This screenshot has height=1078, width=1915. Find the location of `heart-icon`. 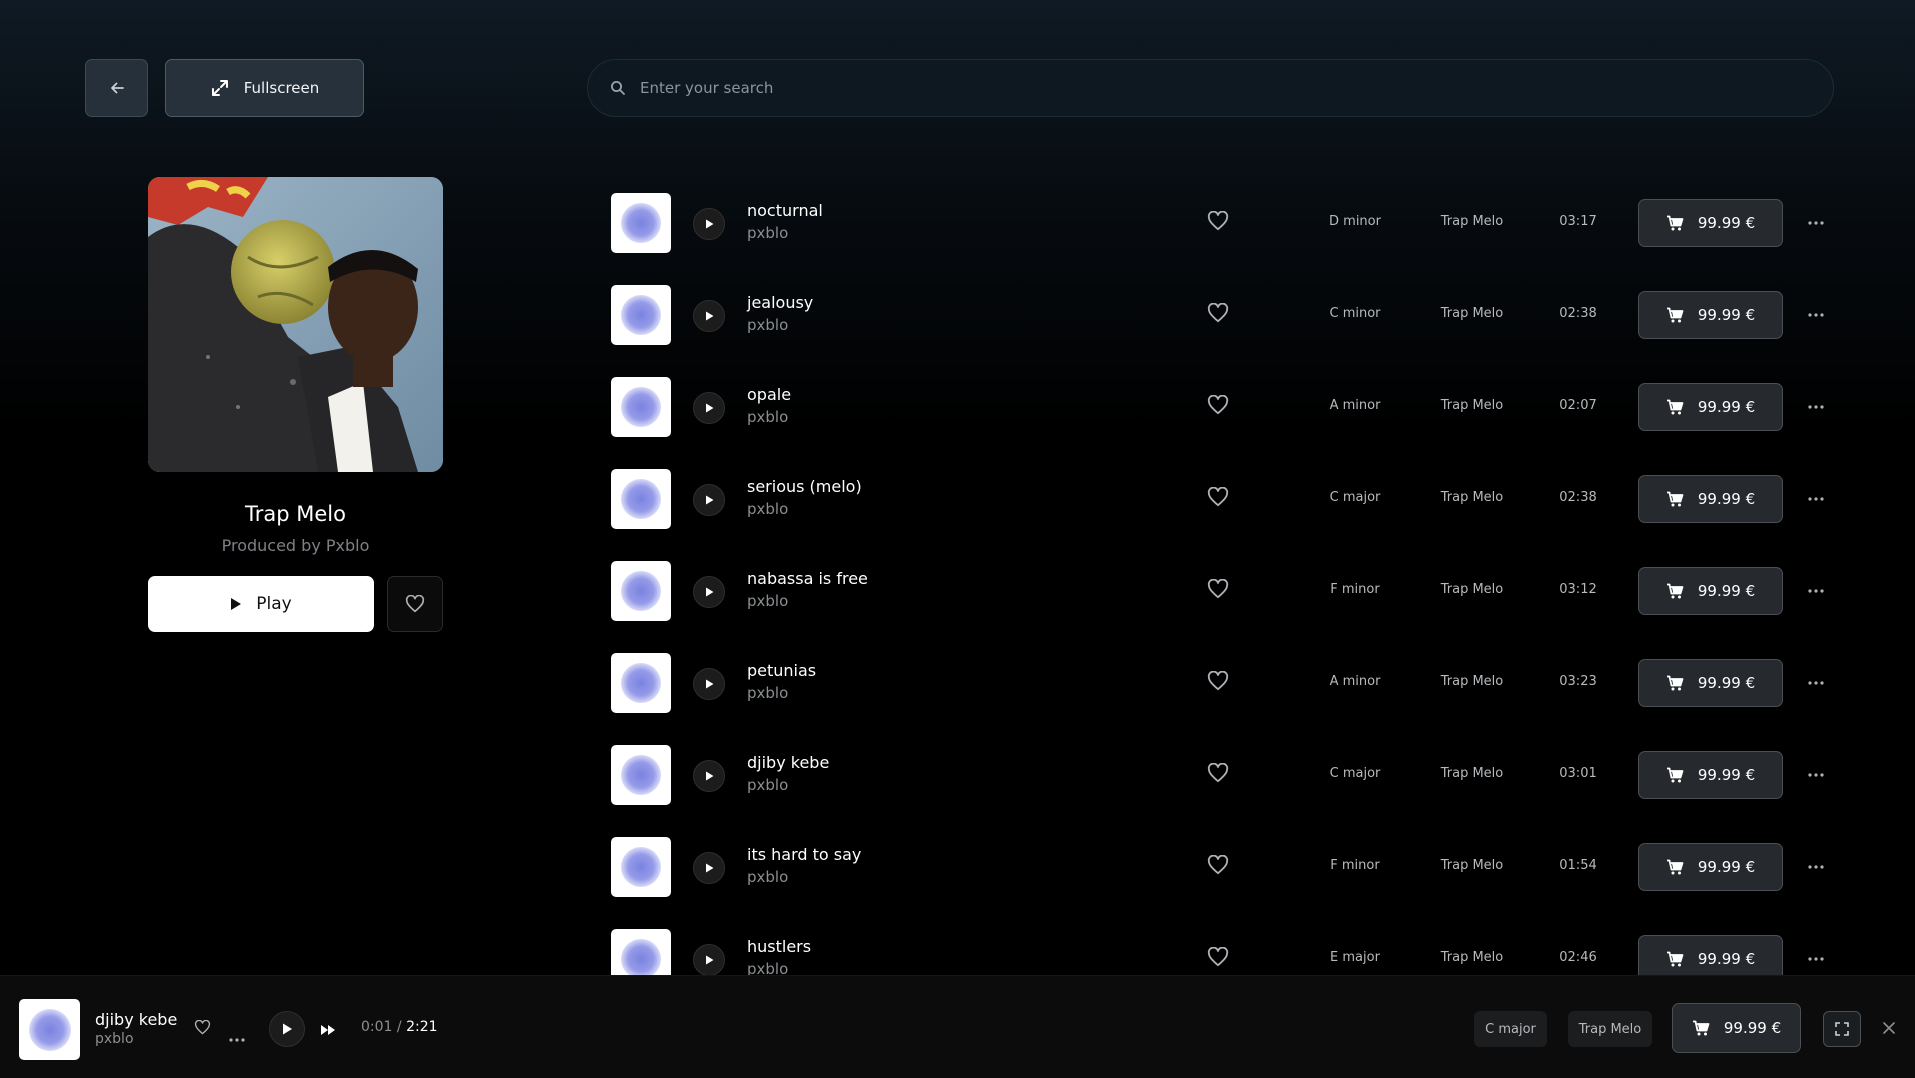

heart-icon is located at coordinates (1218, 404).